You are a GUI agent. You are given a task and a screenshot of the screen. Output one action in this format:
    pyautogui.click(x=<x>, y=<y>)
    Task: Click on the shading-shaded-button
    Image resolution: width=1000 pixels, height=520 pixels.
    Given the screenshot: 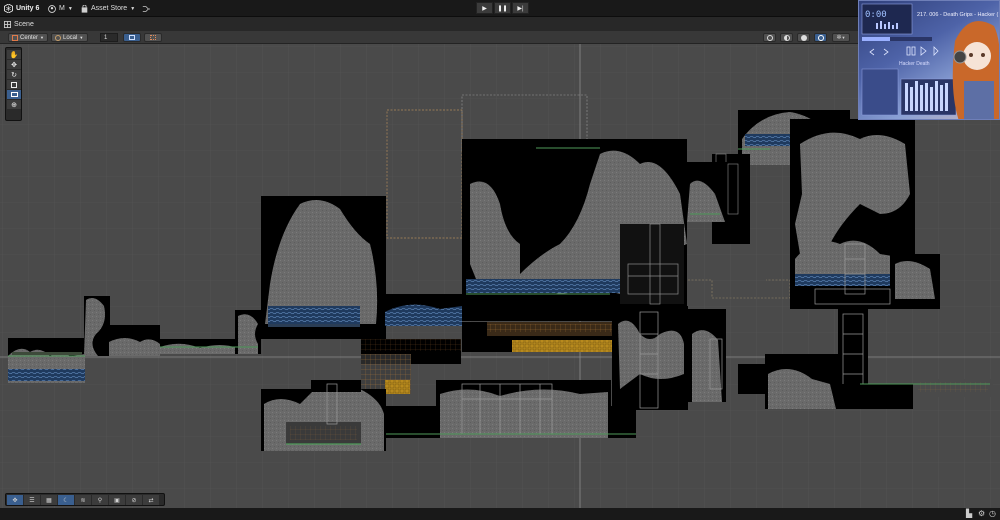 What is the action you would take?
    pyautogui.click(x=803, y=37)
    